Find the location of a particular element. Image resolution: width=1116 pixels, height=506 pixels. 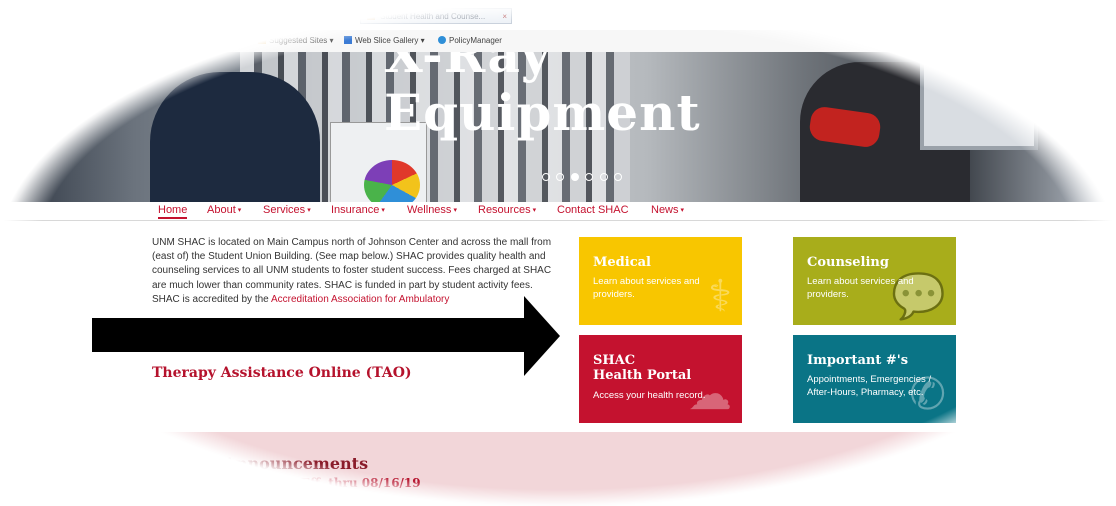

hero-title: X-Ray Equipment is located at coordinates (542, 97).